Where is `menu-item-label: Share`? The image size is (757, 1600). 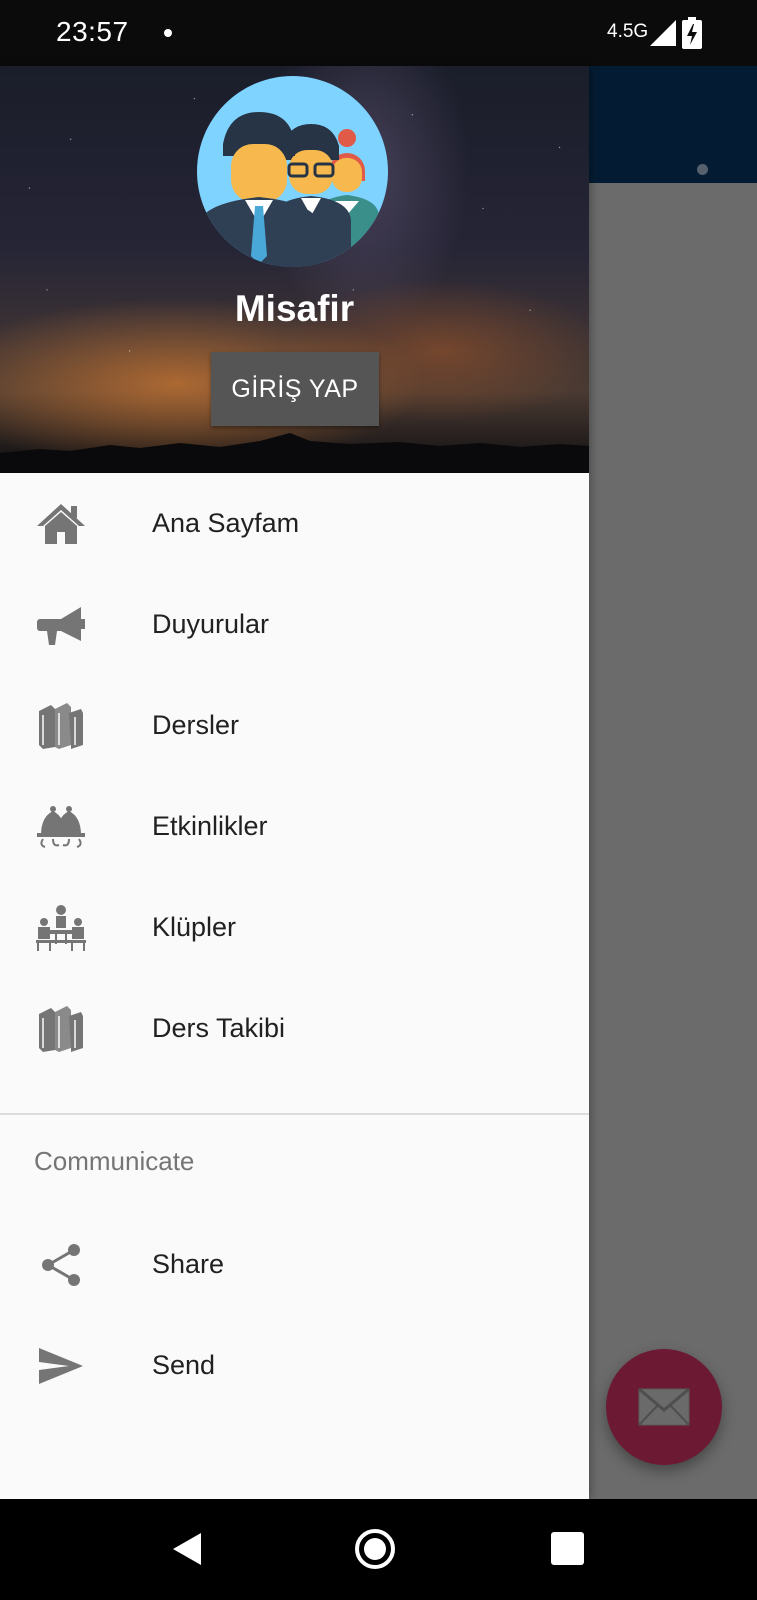
menu-item-label: Share is located at coordinates (188, 1264).